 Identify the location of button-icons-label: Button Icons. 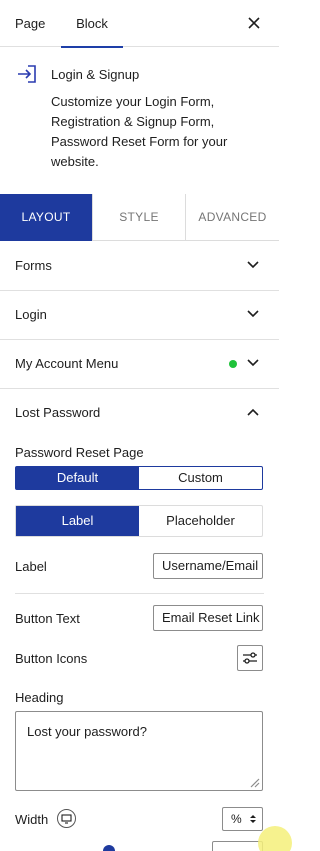
(51, 658).